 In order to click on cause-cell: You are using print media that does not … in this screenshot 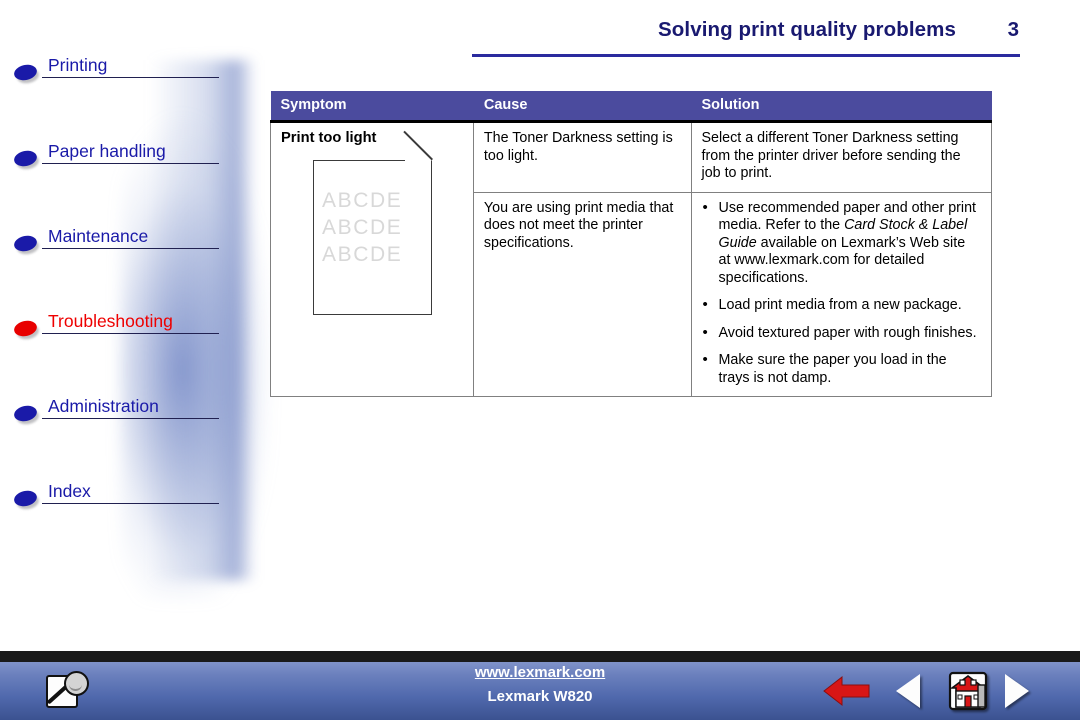, I will do `click(582, 294)`.